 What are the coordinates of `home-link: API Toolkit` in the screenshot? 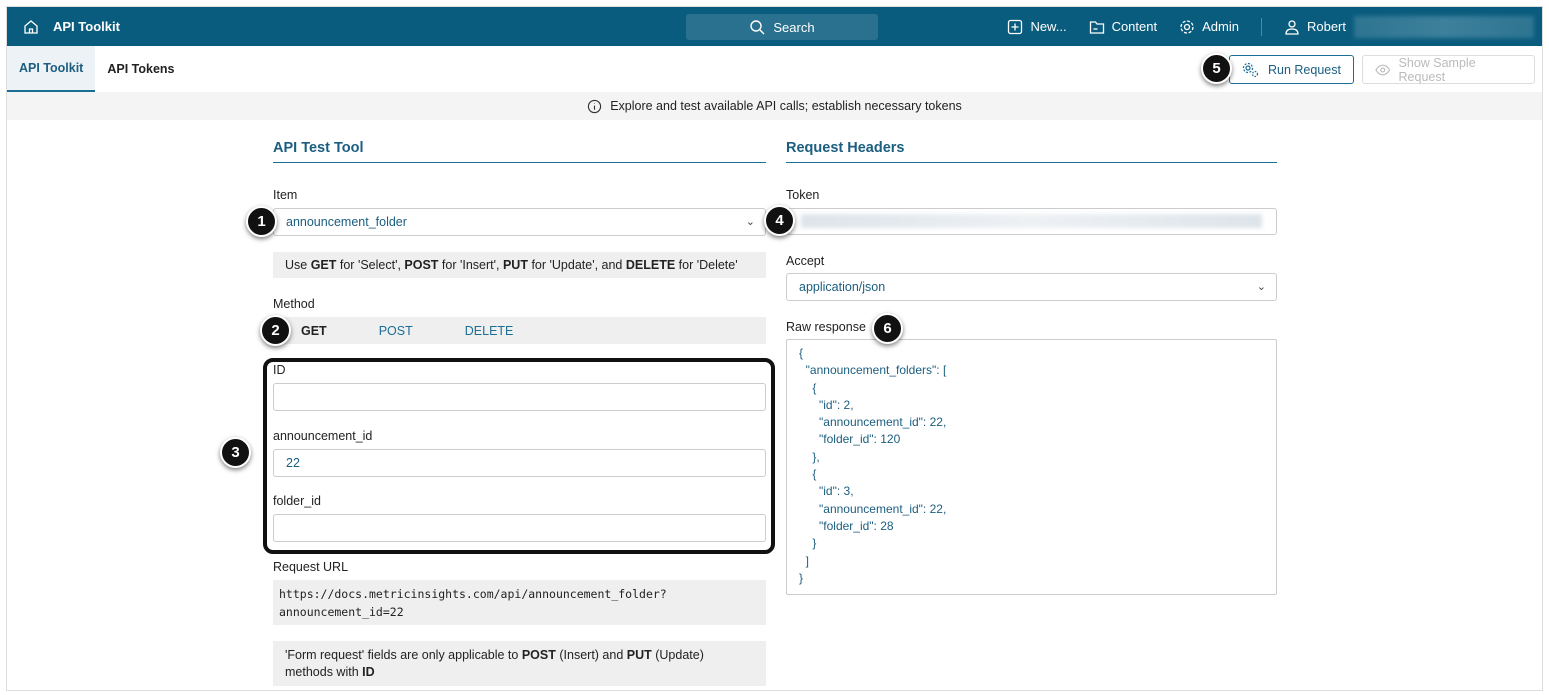 It's located at (71, 27).